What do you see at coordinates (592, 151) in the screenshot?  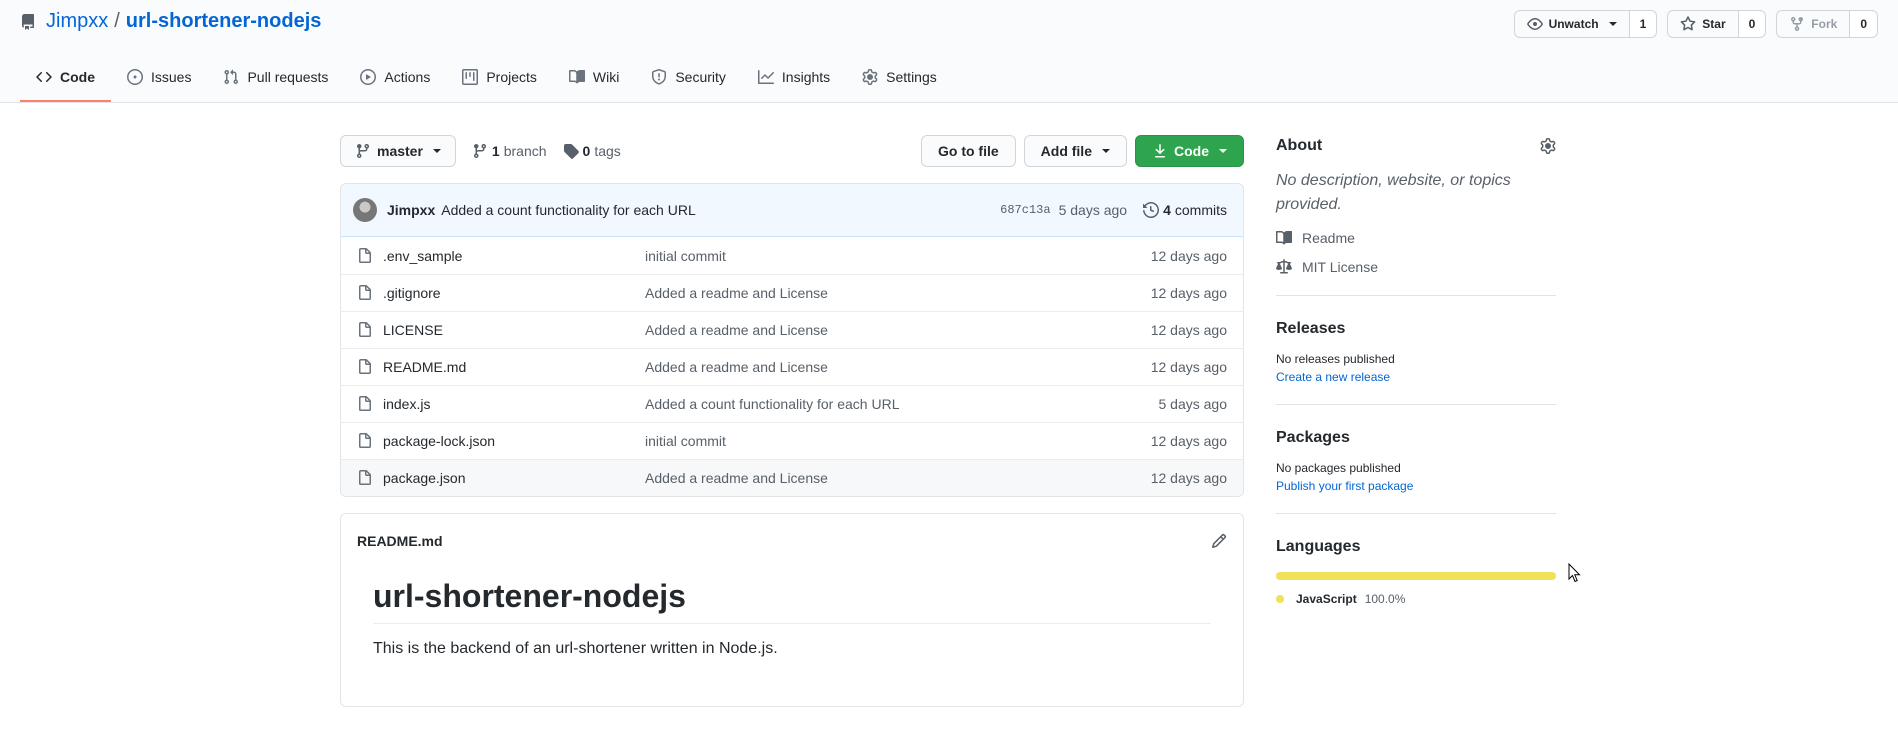 I see `tags-link: 0 tags` at bounding box center [592, 151].